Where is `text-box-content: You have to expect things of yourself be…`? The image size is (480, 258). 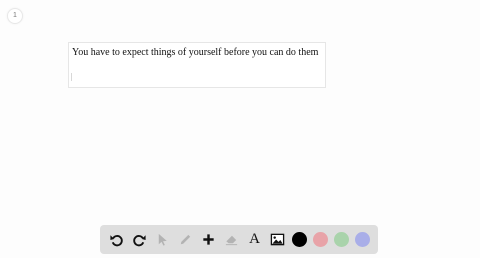
text-box-content: You have to expect things of yourself be… is located at coordinates (195, 52).